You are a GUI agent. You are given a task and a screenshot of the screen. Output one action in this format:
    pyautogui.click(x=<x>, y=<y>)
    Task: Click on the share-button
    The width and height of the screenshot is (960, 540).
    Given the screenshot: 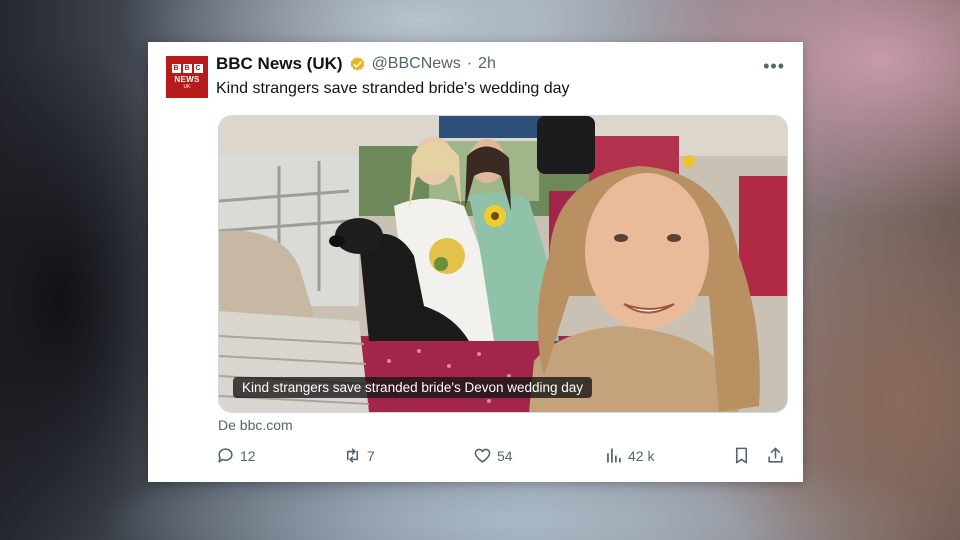 What is the action you would take?
    pyautogui.click(x=775, y=455)
    